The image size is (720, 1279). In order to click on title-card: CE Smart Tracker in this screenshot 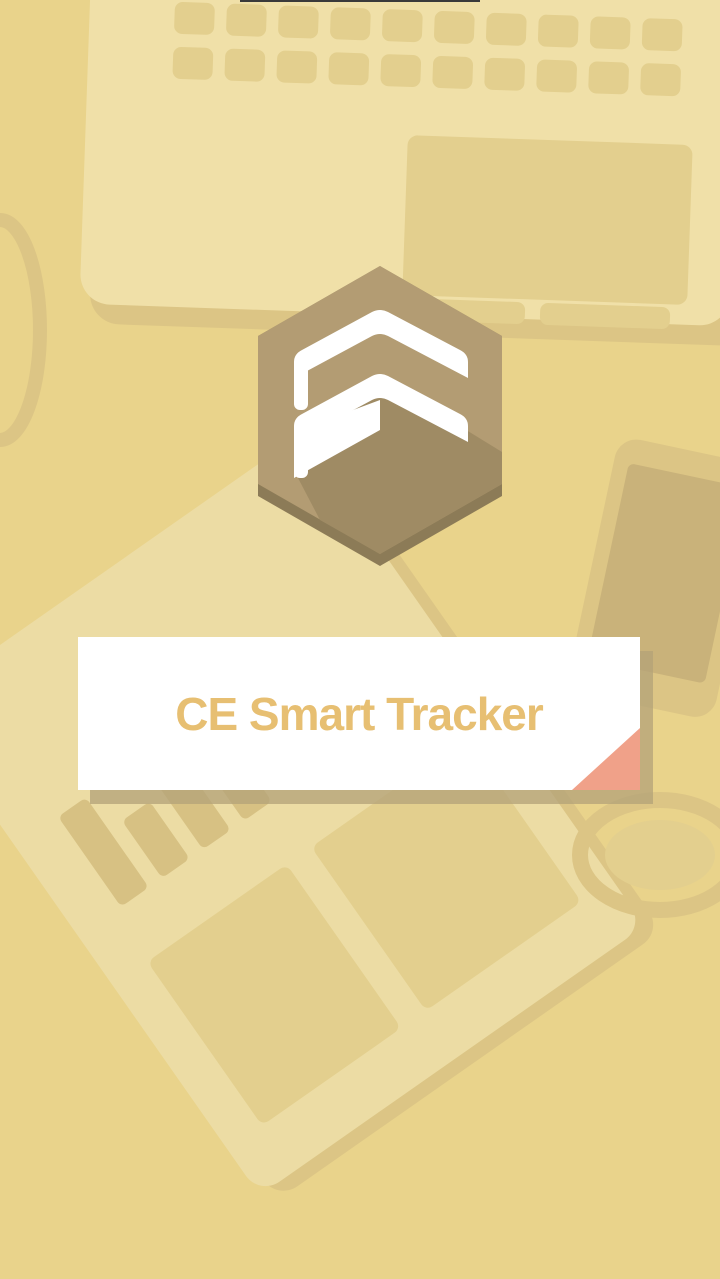, I will do `click(359, 713)`.